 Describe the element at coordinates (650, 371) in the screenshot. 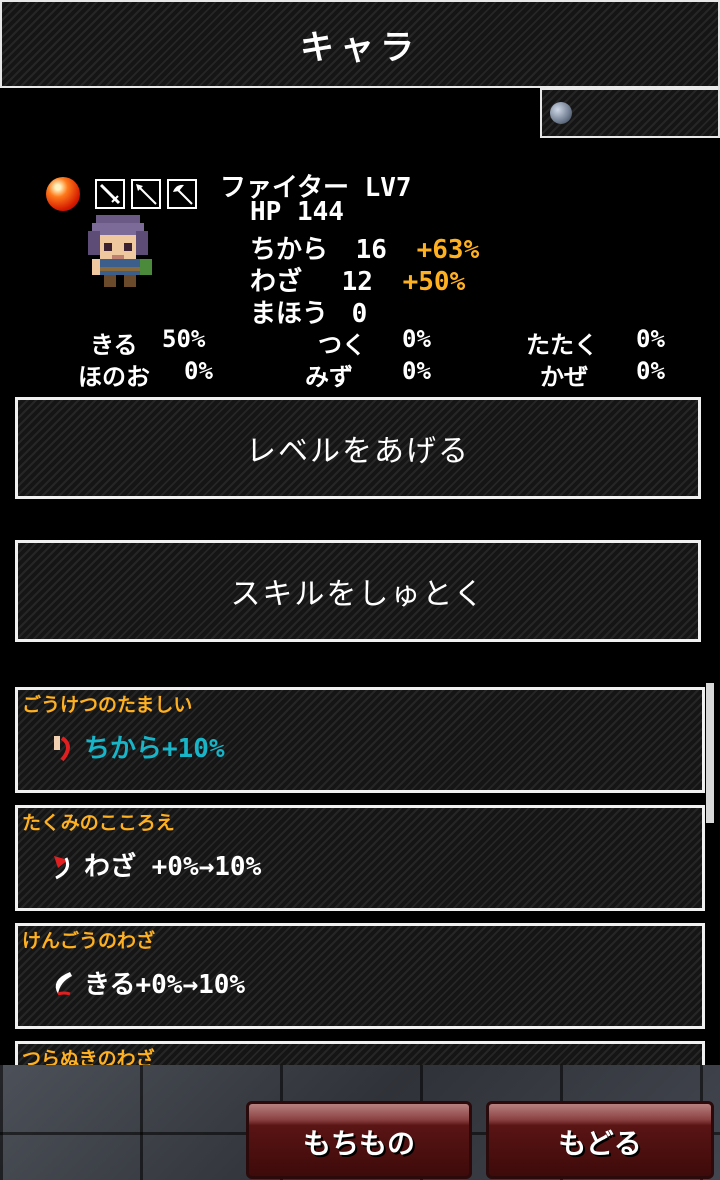

I see `resist-value-wind: 0%` at that location.